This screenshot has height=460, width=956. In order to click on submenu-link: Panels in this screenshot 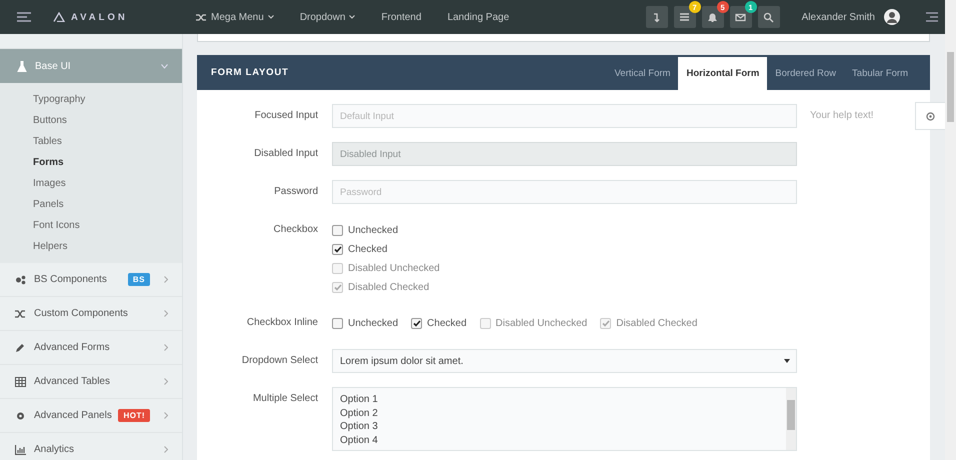, I will do `click(107, 204)`.